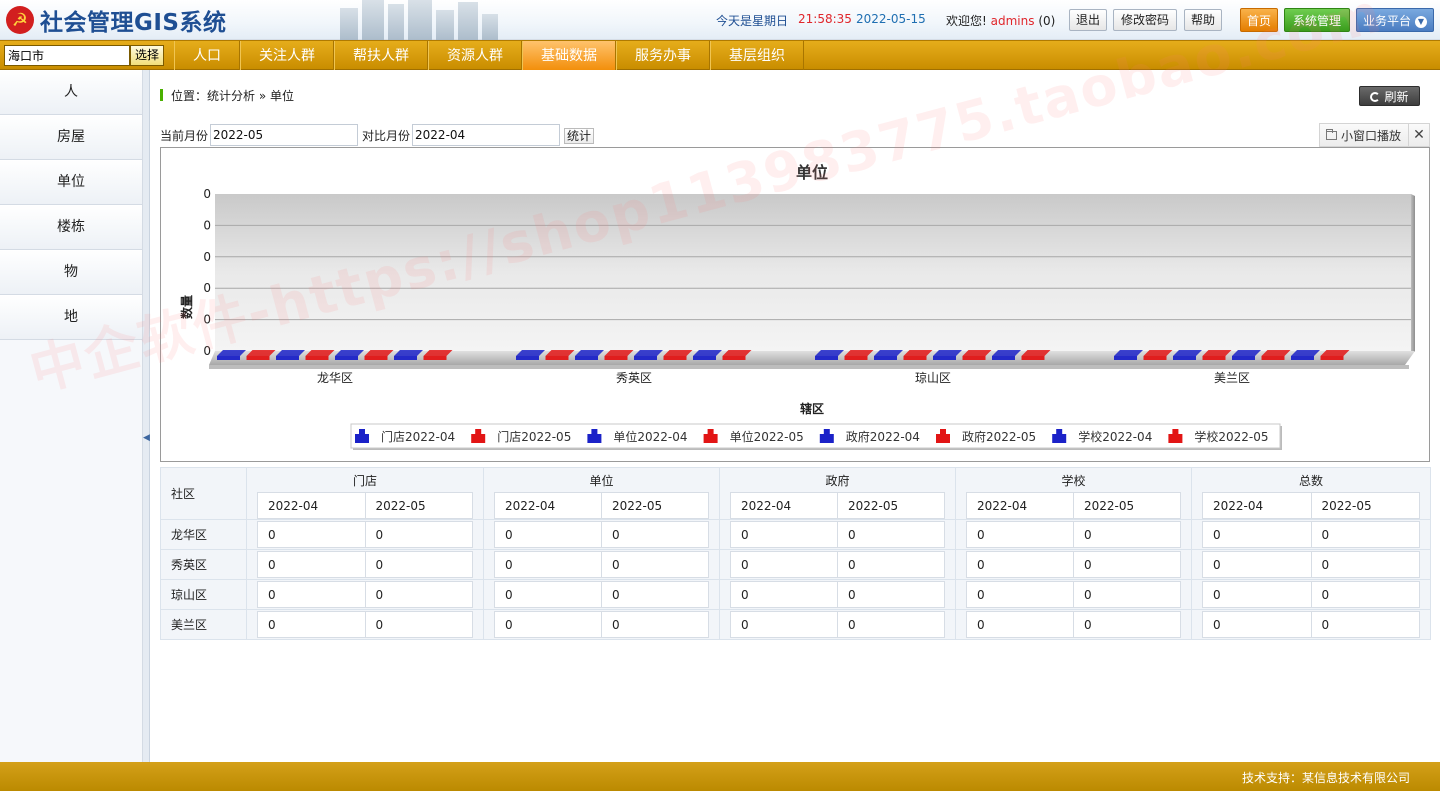 The image size is (1440, 791). I want to click on group-header-cell: 政府 2022-04 2022-05, so click(837, 493).